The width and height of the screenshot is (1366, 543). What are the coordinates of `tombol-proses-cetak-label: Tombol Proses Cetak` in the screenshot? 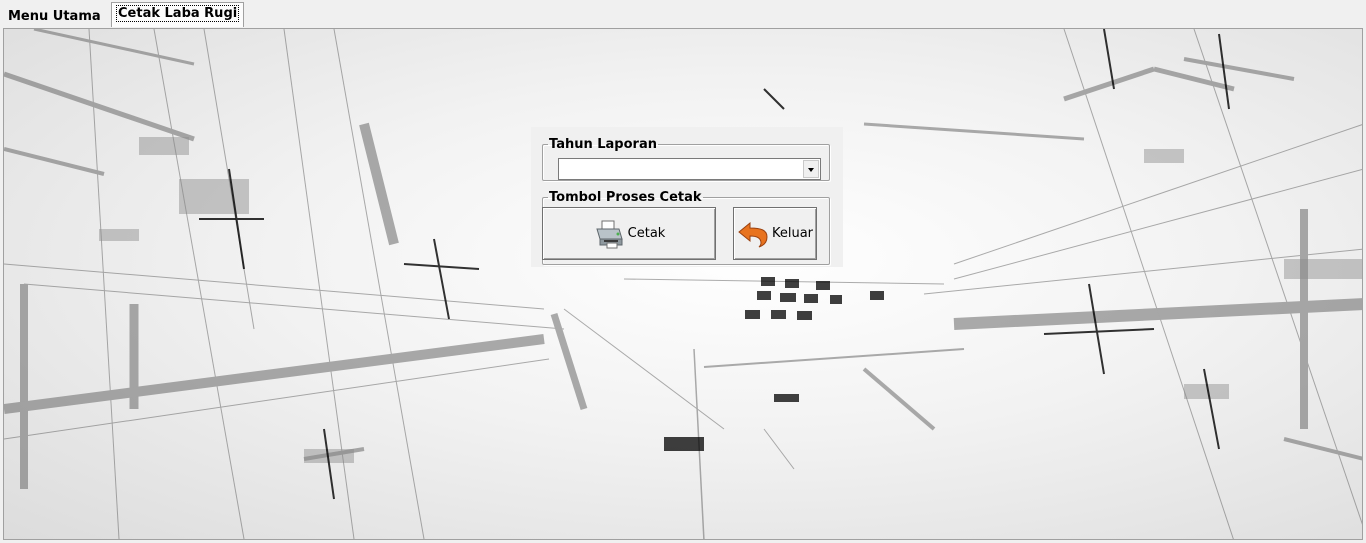 It's located at (625, 197).